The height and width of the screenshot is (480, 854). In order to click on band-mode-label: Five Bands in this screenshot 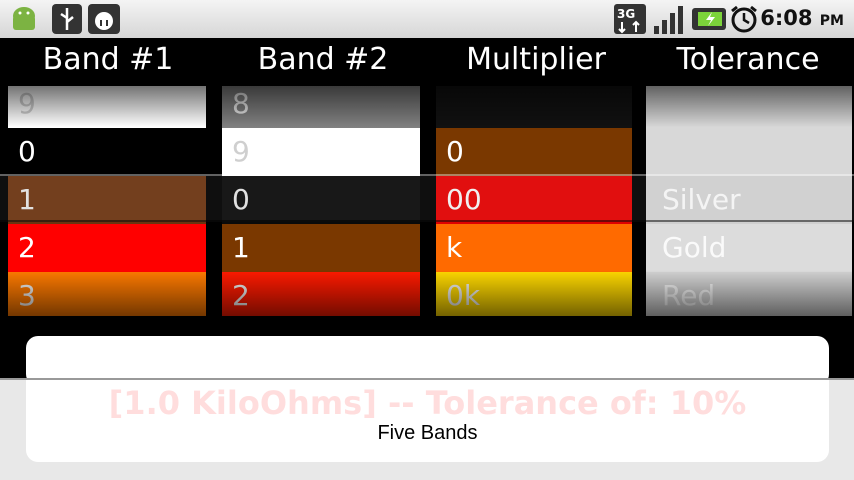, I will do `click(427, 433)`.